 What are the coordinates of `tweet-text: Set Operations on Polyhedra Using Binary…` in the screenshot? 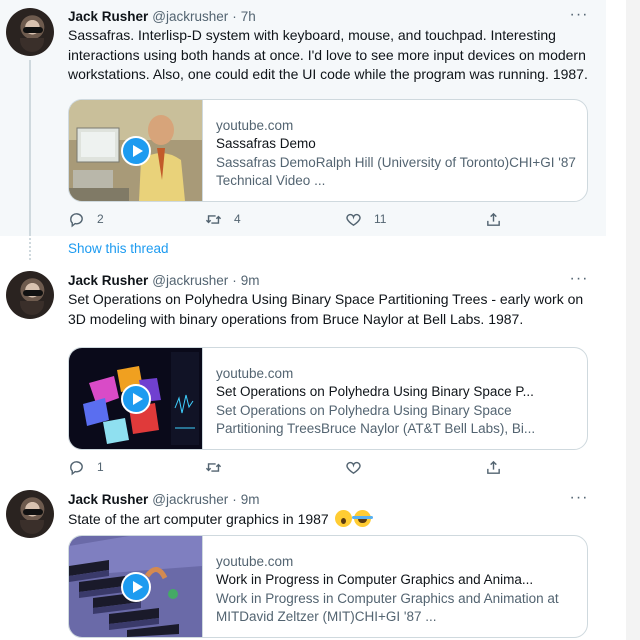 It's located at (326, 309).